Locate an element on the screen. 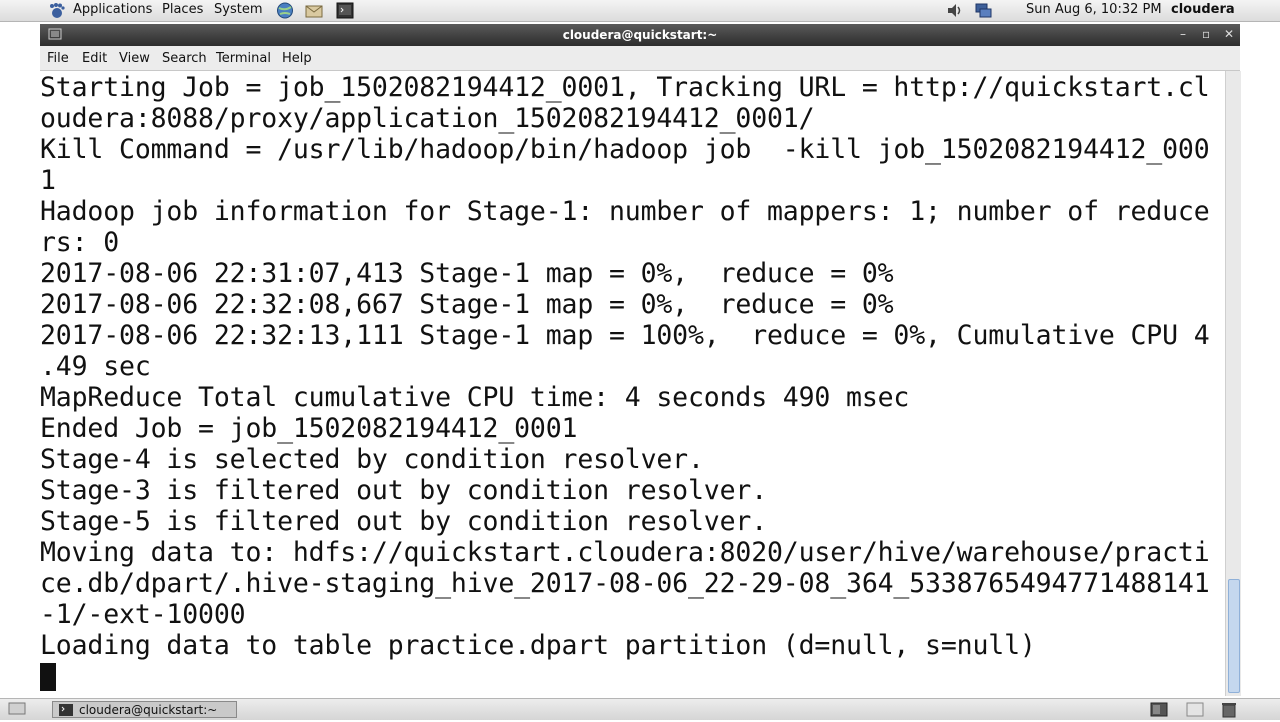 Image resolution: width=1280 pixels, height=722 pixels. workspace-switcher-icon is located at coordinates (1159, 709).